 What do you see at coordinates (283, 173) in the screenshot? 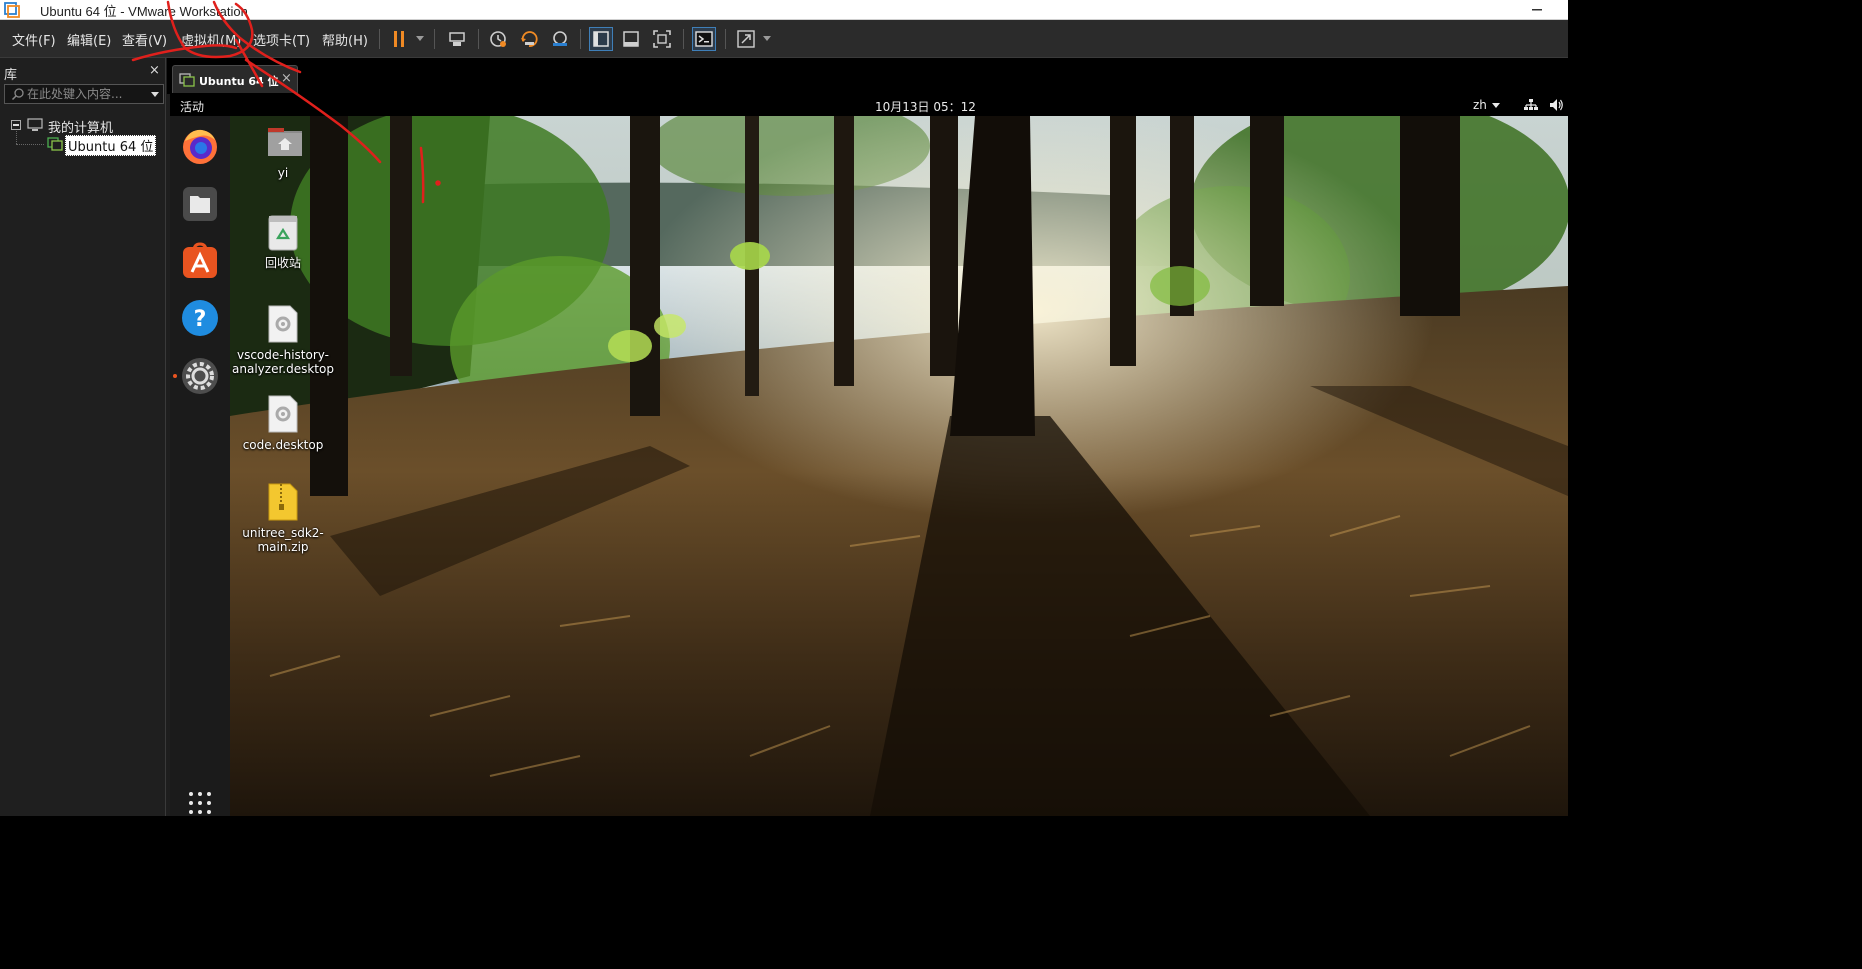
I see `desktop-icon-label: yi` at bounding box center [283, 173].